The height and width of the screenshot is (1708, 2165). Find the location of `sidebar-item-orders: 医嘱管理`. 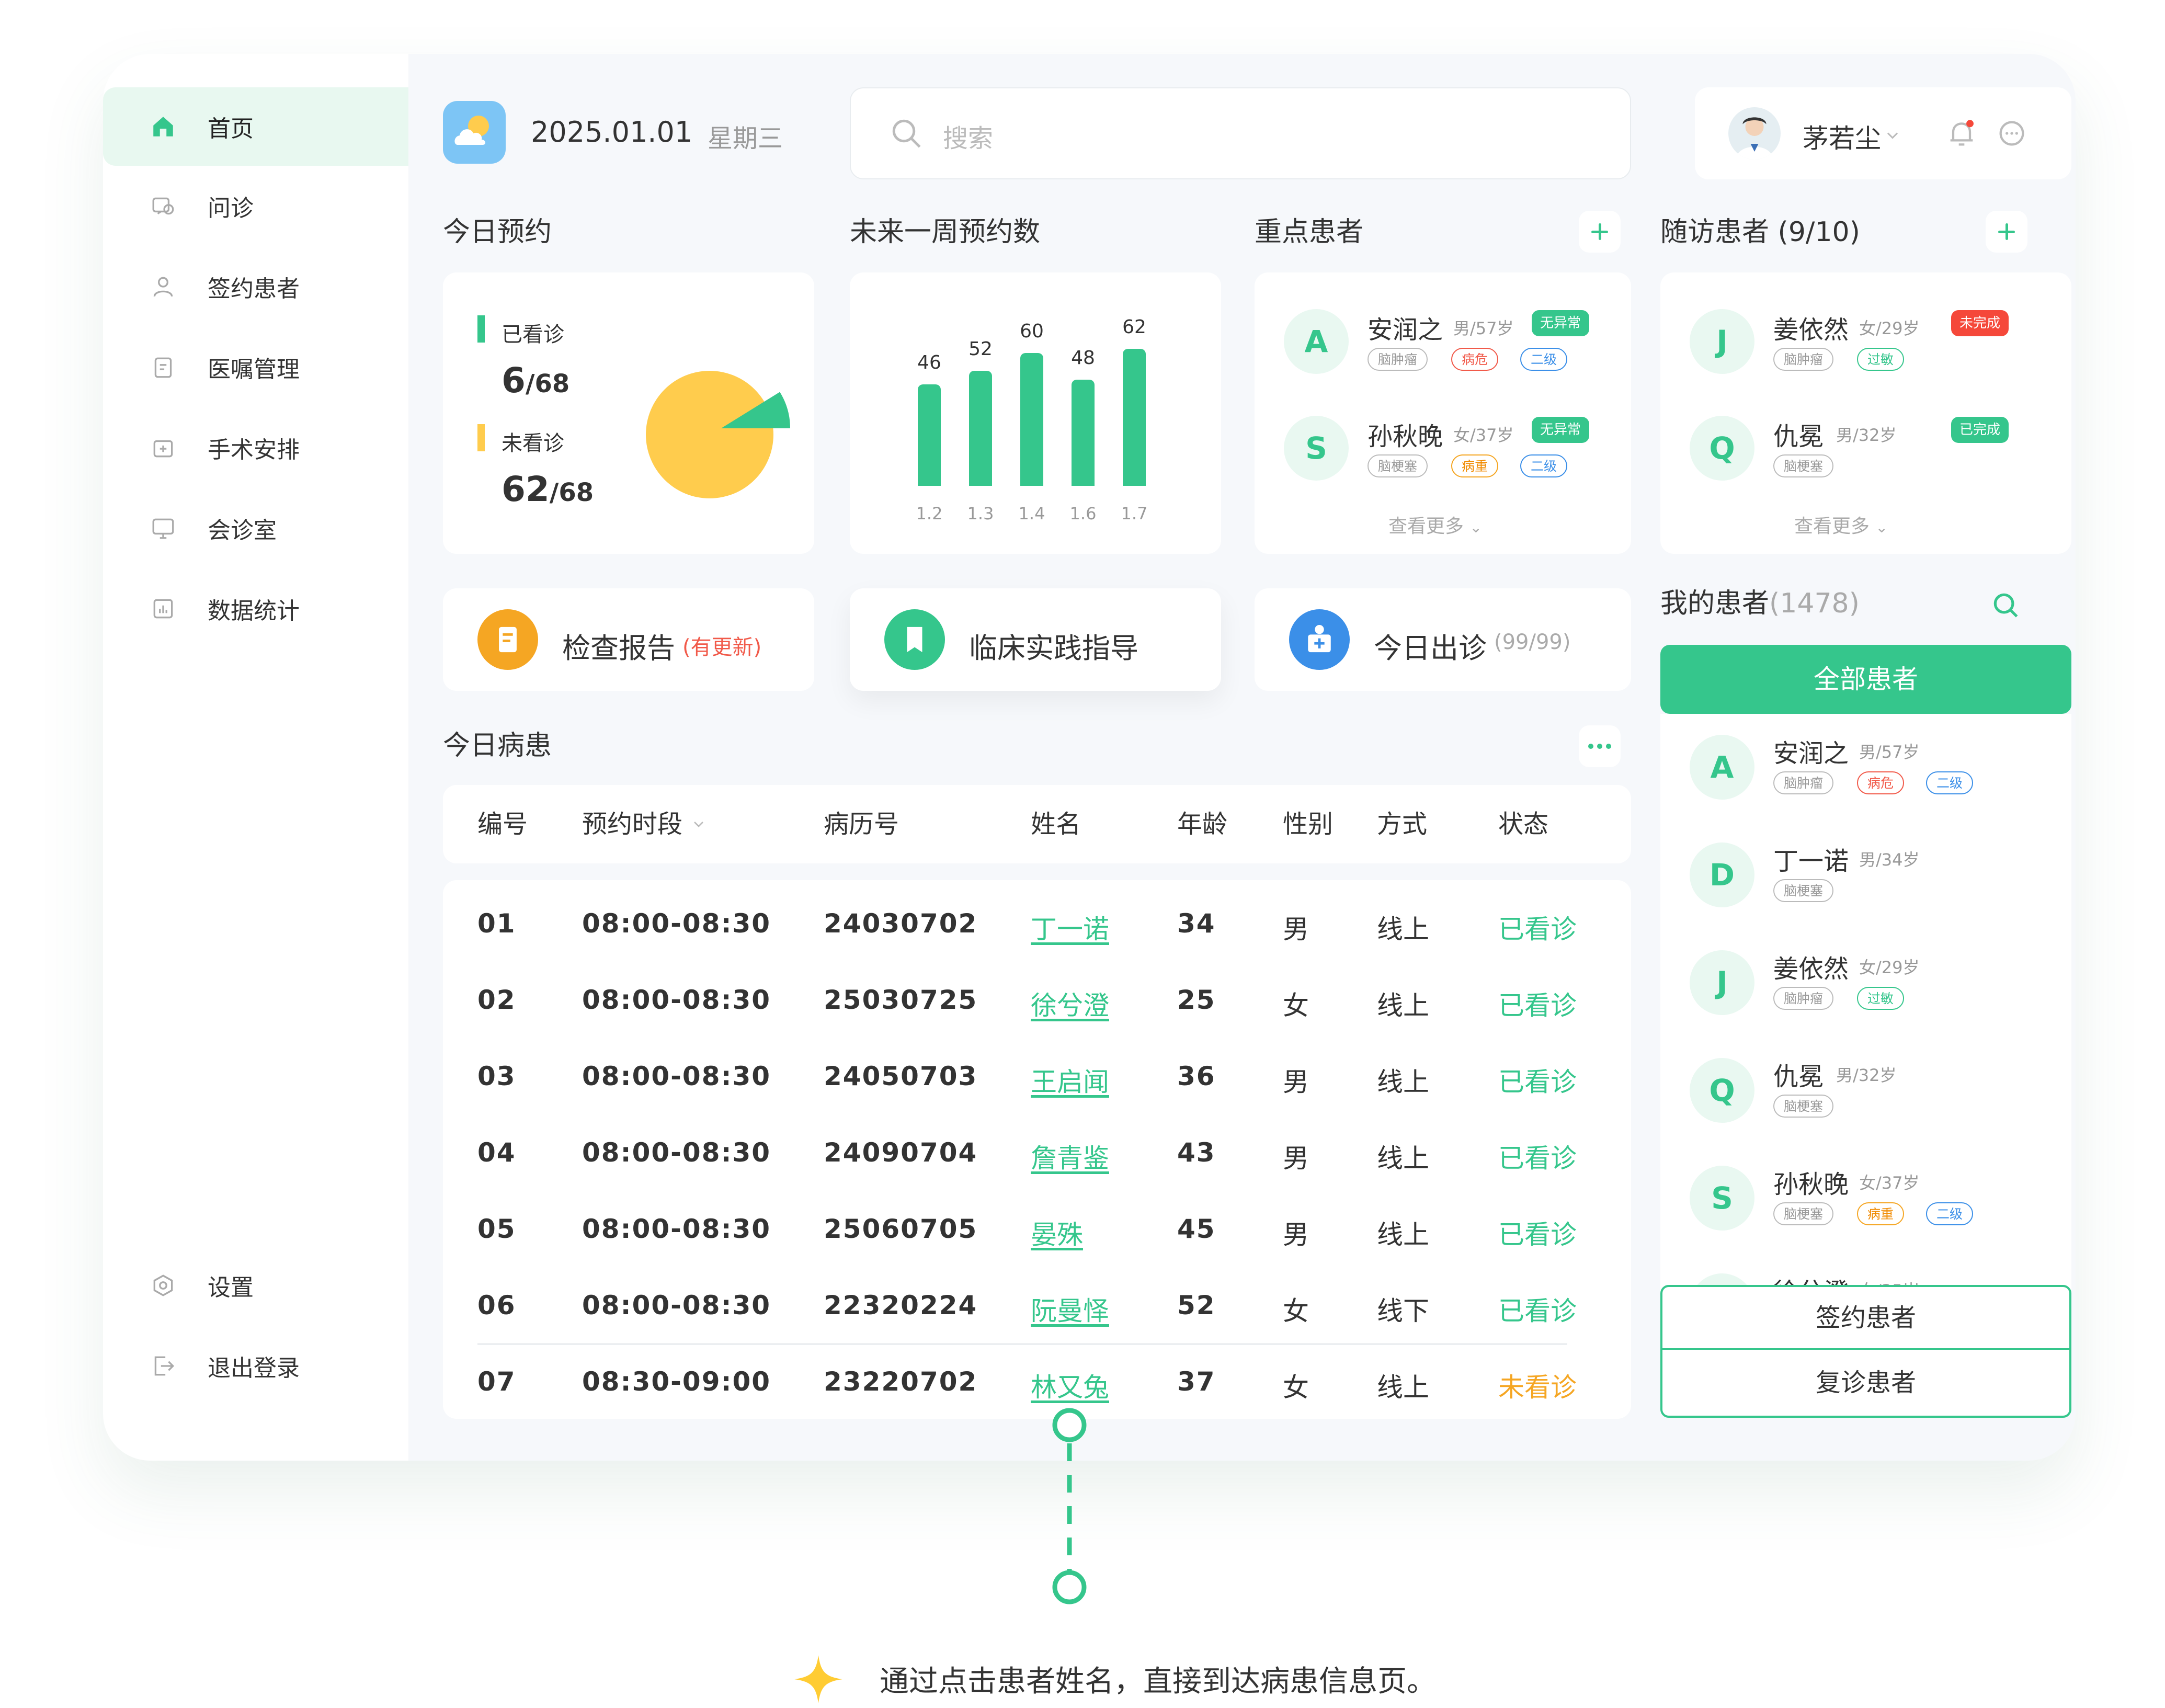

sidebar-item-orders: 医嘱管理 is located at coordinates (255, 367).